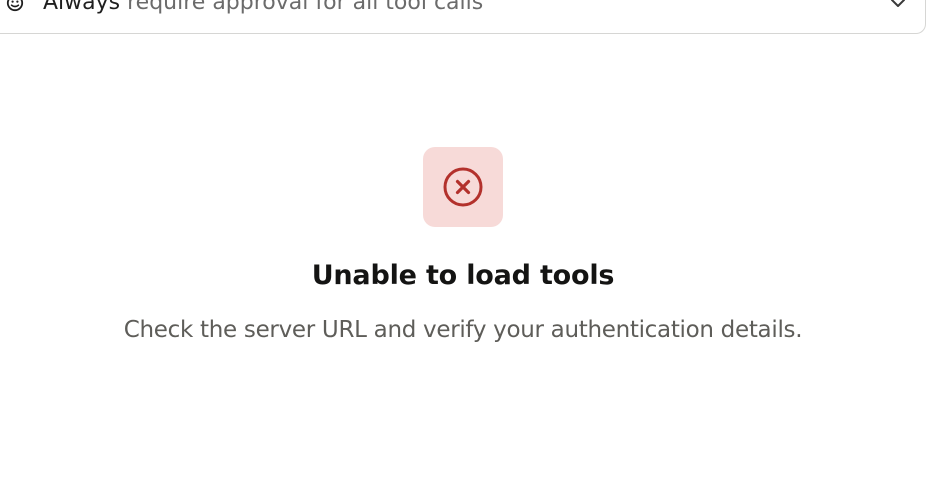 This screenshot has width=926, height=486. Describe the element at coordinates (898, 7) in the screenshot. I see `chevron-down-icon` at that location.